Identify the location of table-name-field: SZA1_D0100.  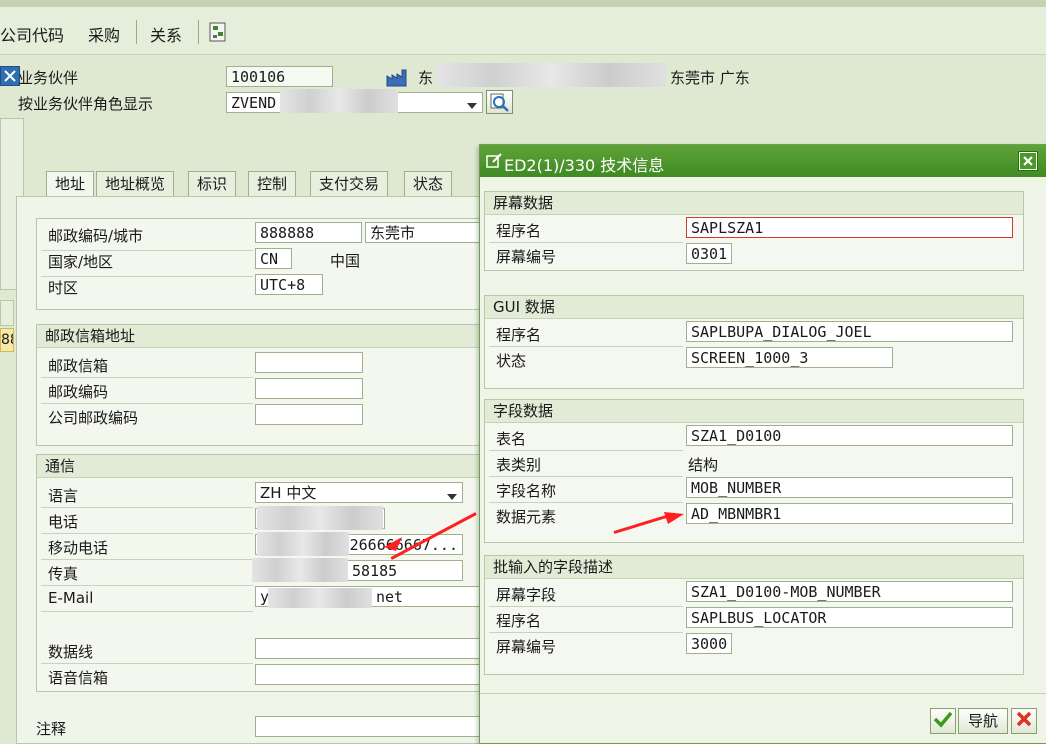
(849, 435).